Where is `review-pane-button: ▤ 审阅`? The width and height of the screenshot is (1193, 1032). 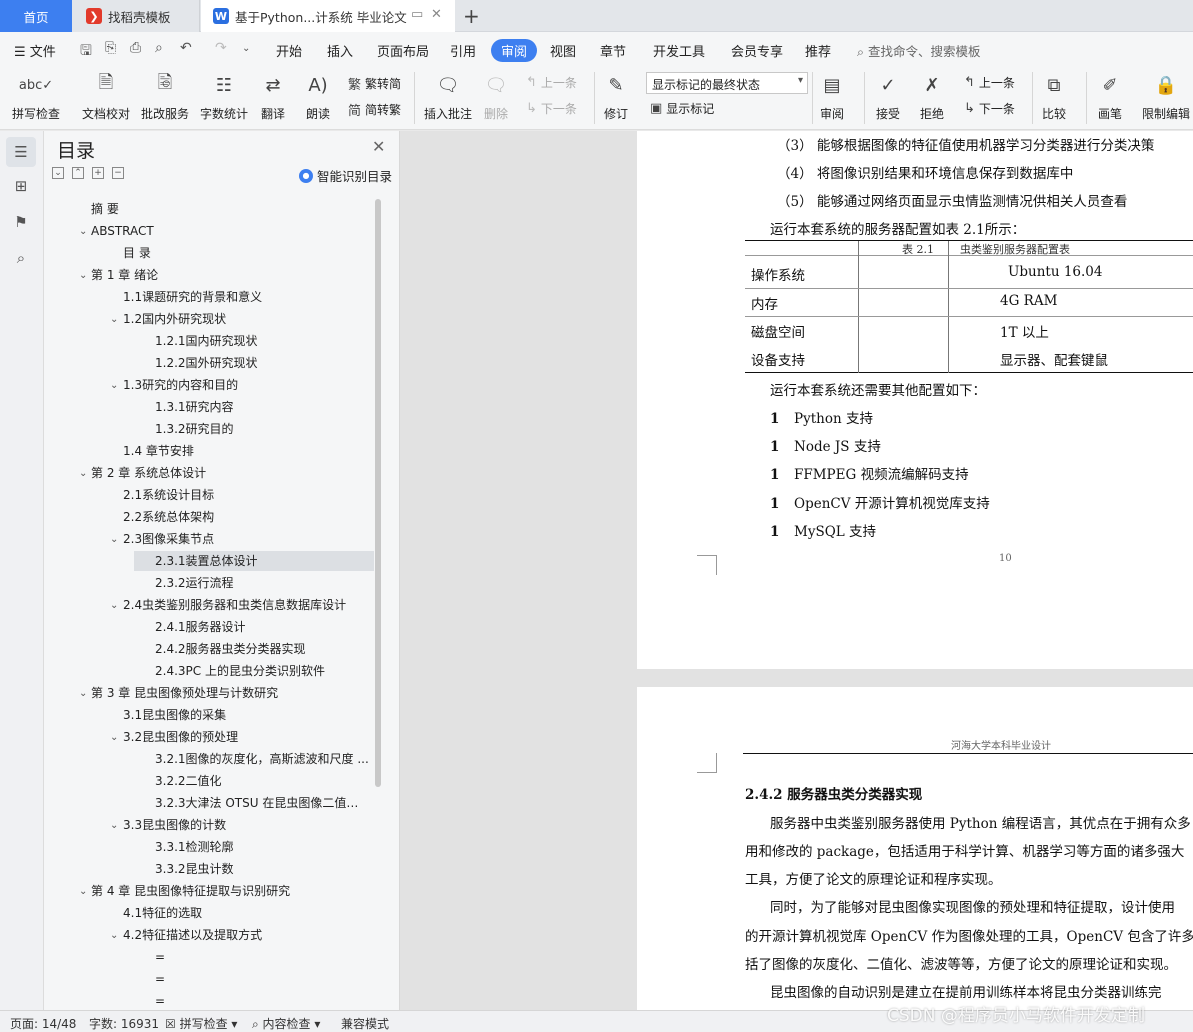 review-pane-button: ▤ 审阅 is located at coordinates (832, 96).